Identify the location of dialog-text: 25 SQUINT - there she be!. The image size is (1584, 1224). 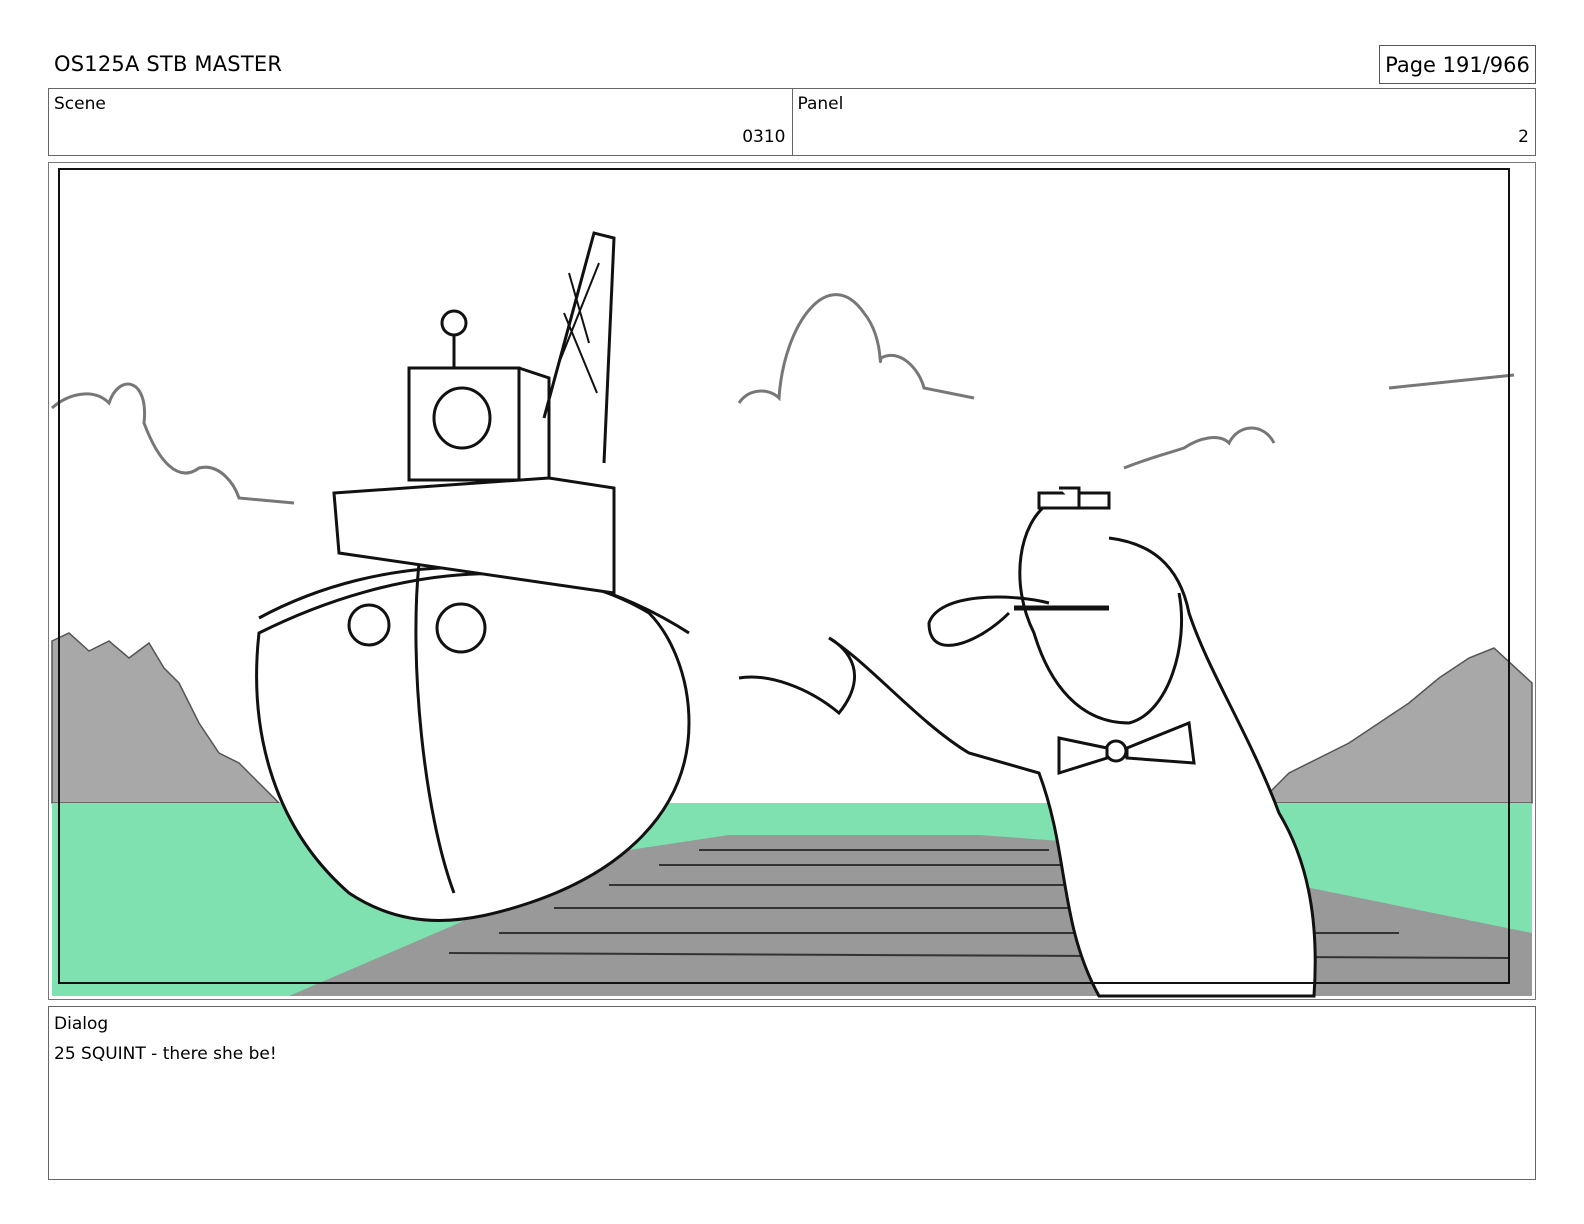
(165, 1054).